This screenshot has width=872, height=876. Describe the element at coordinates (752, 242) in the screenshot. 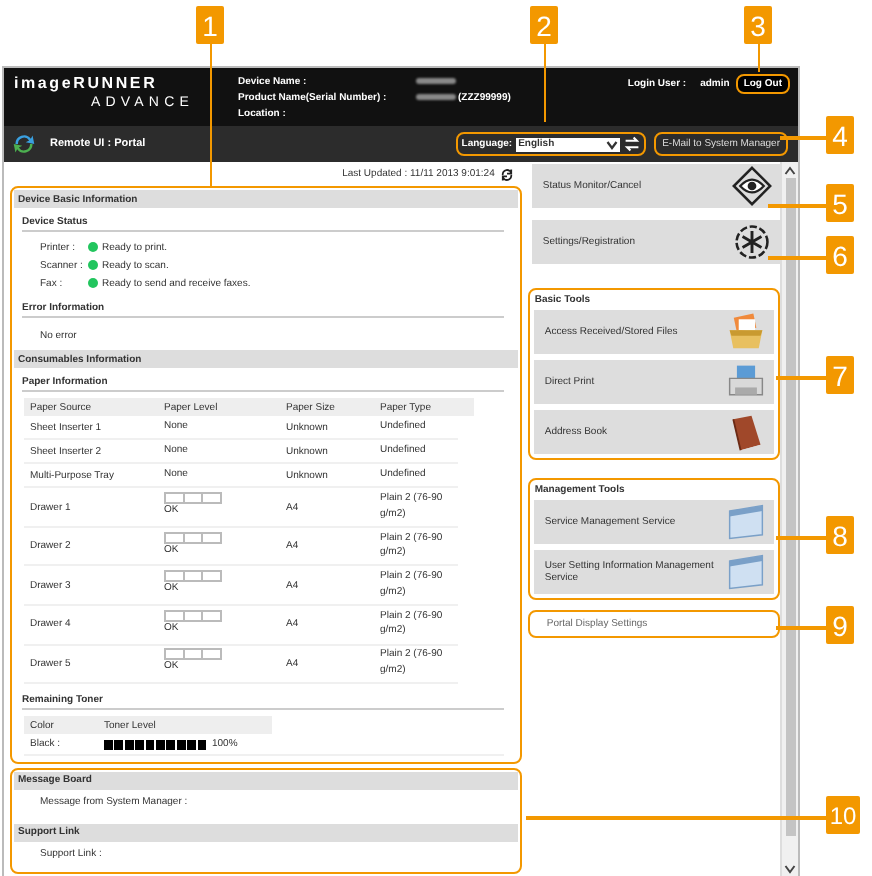

I see `gear-icon` at that location.